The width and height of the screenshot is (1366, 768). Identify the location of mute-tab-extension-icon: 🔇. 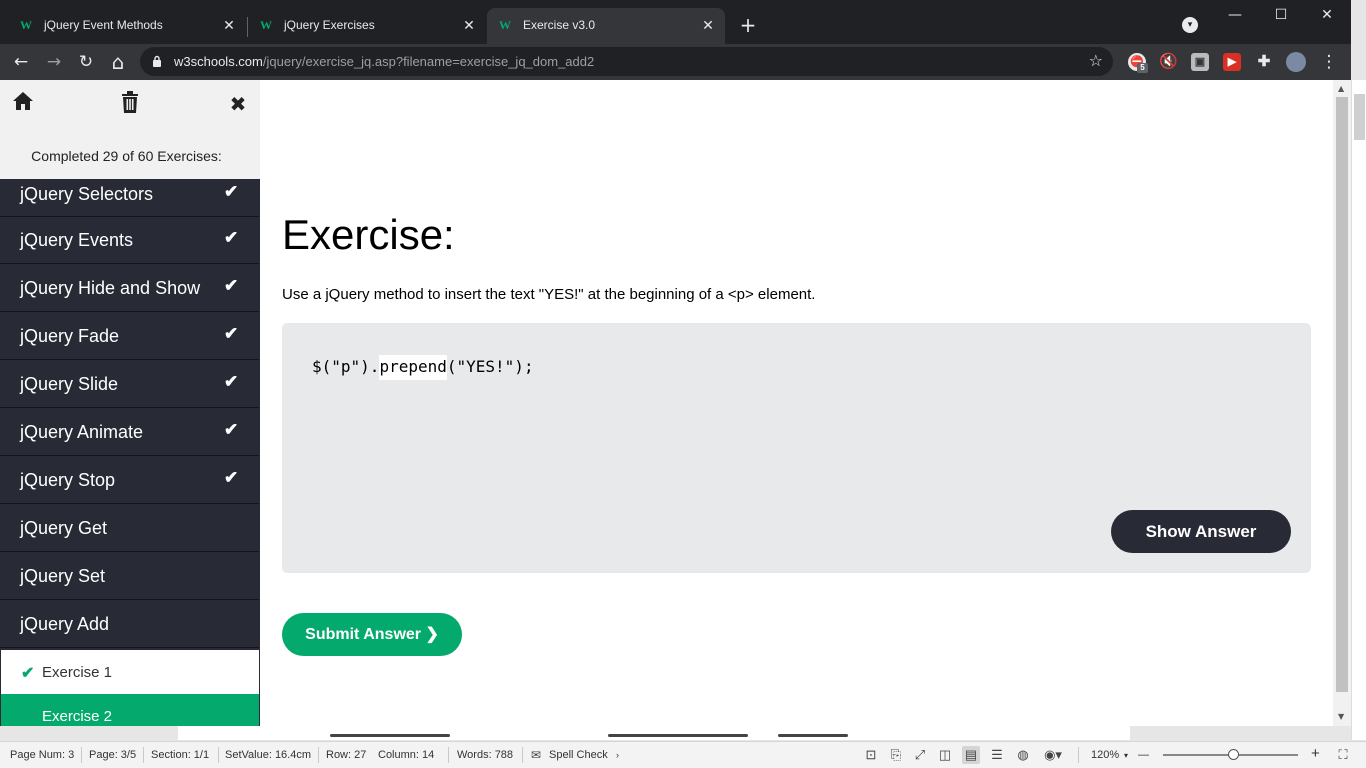
(1168, 62).